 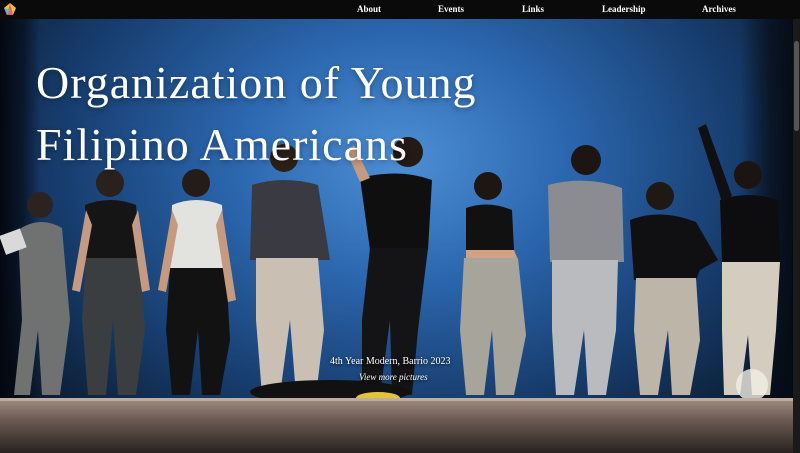 I want to click on photo-caption: 4th Year Modern, Barrio 2023, so click(x=390, y=361).